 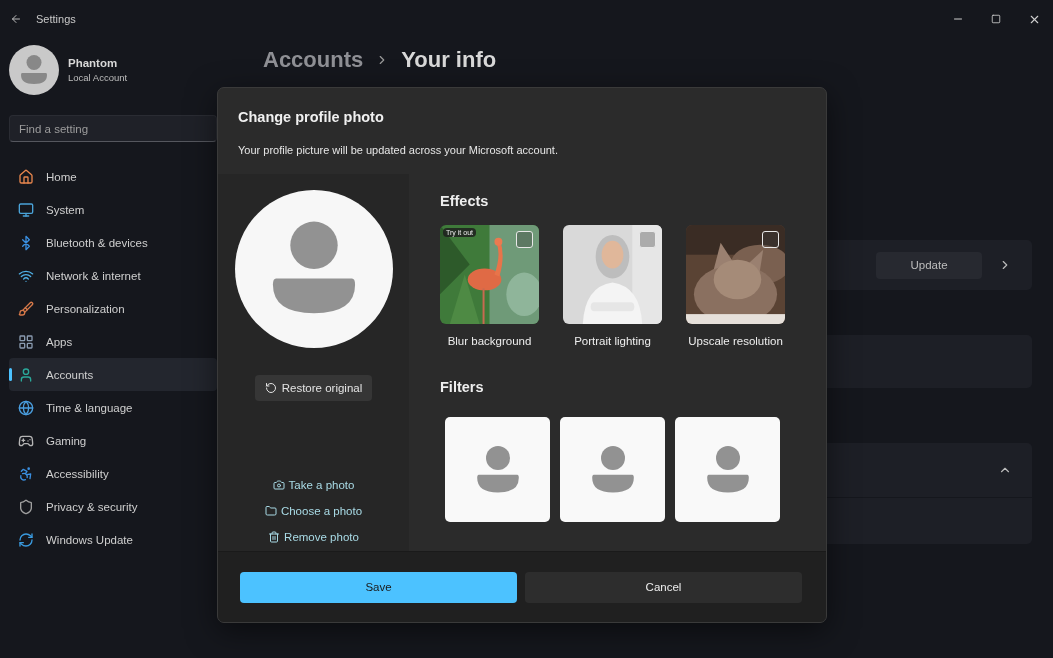 What do you see at coordinates (398, 150) in the screenshot?
I see `dialog-subtitle: Your profile picture will be updated across your Microsoft account.` at bounding box center [398, 150].